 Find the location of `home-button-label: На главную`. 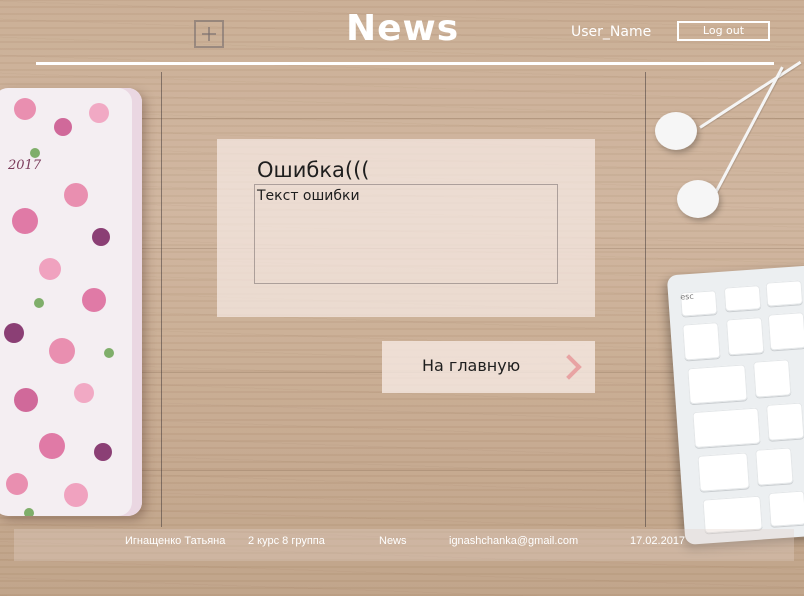

home-button-label: На главную is located at coordinates (471, 365).